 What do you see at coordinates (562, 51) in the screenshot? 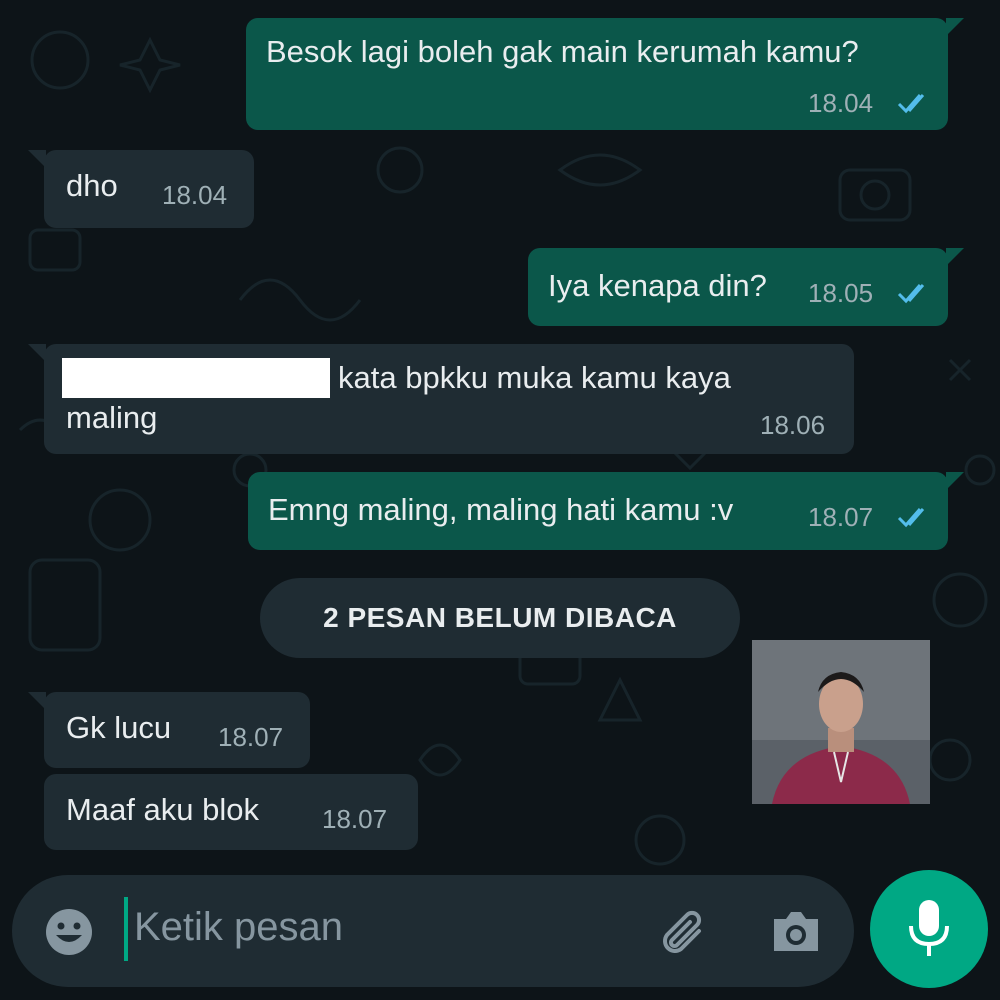
I see `message-text: Besok lagi boleh gak main kerumah kamu?` at bounding box center [562, 51].